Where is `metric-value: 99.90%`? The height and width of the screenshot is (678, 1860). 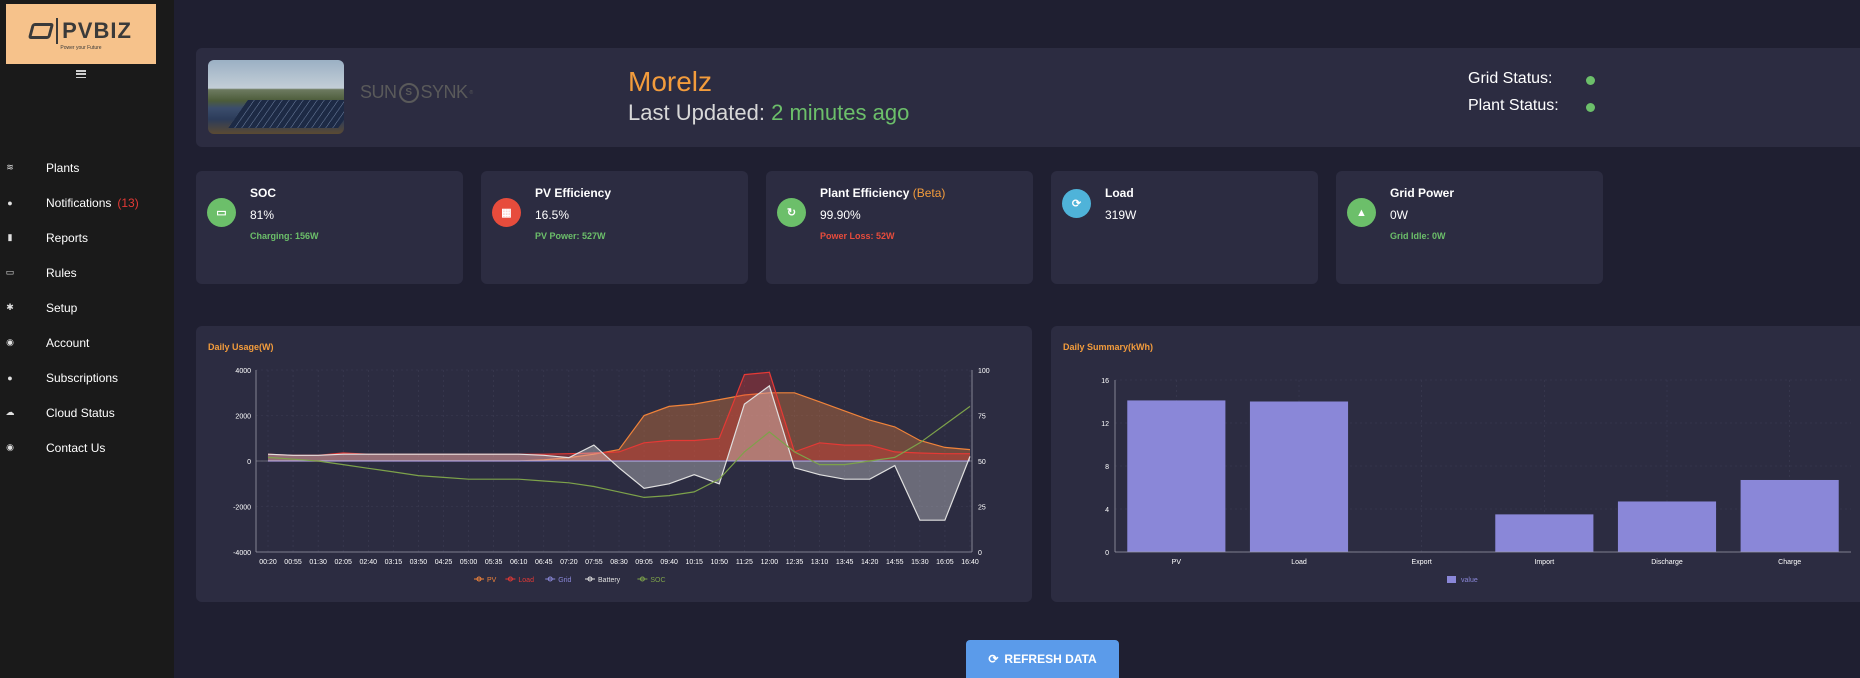
metric-value: 99.90% is located at coordinates (840, 215).